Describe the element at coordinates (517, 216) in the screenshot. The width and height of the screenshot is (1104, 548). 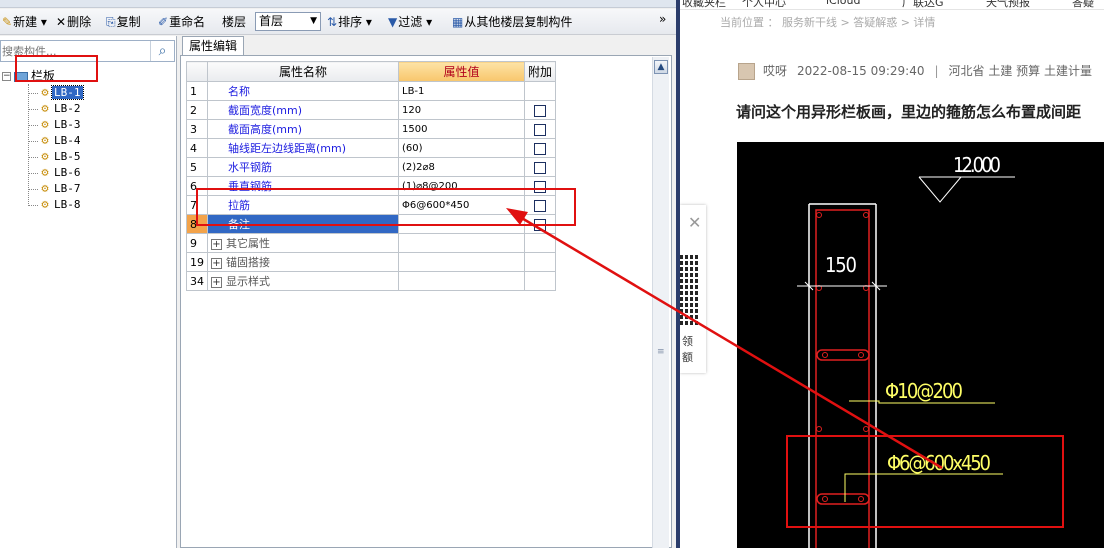
I see `annotation-arrowhead-icon` at that location.